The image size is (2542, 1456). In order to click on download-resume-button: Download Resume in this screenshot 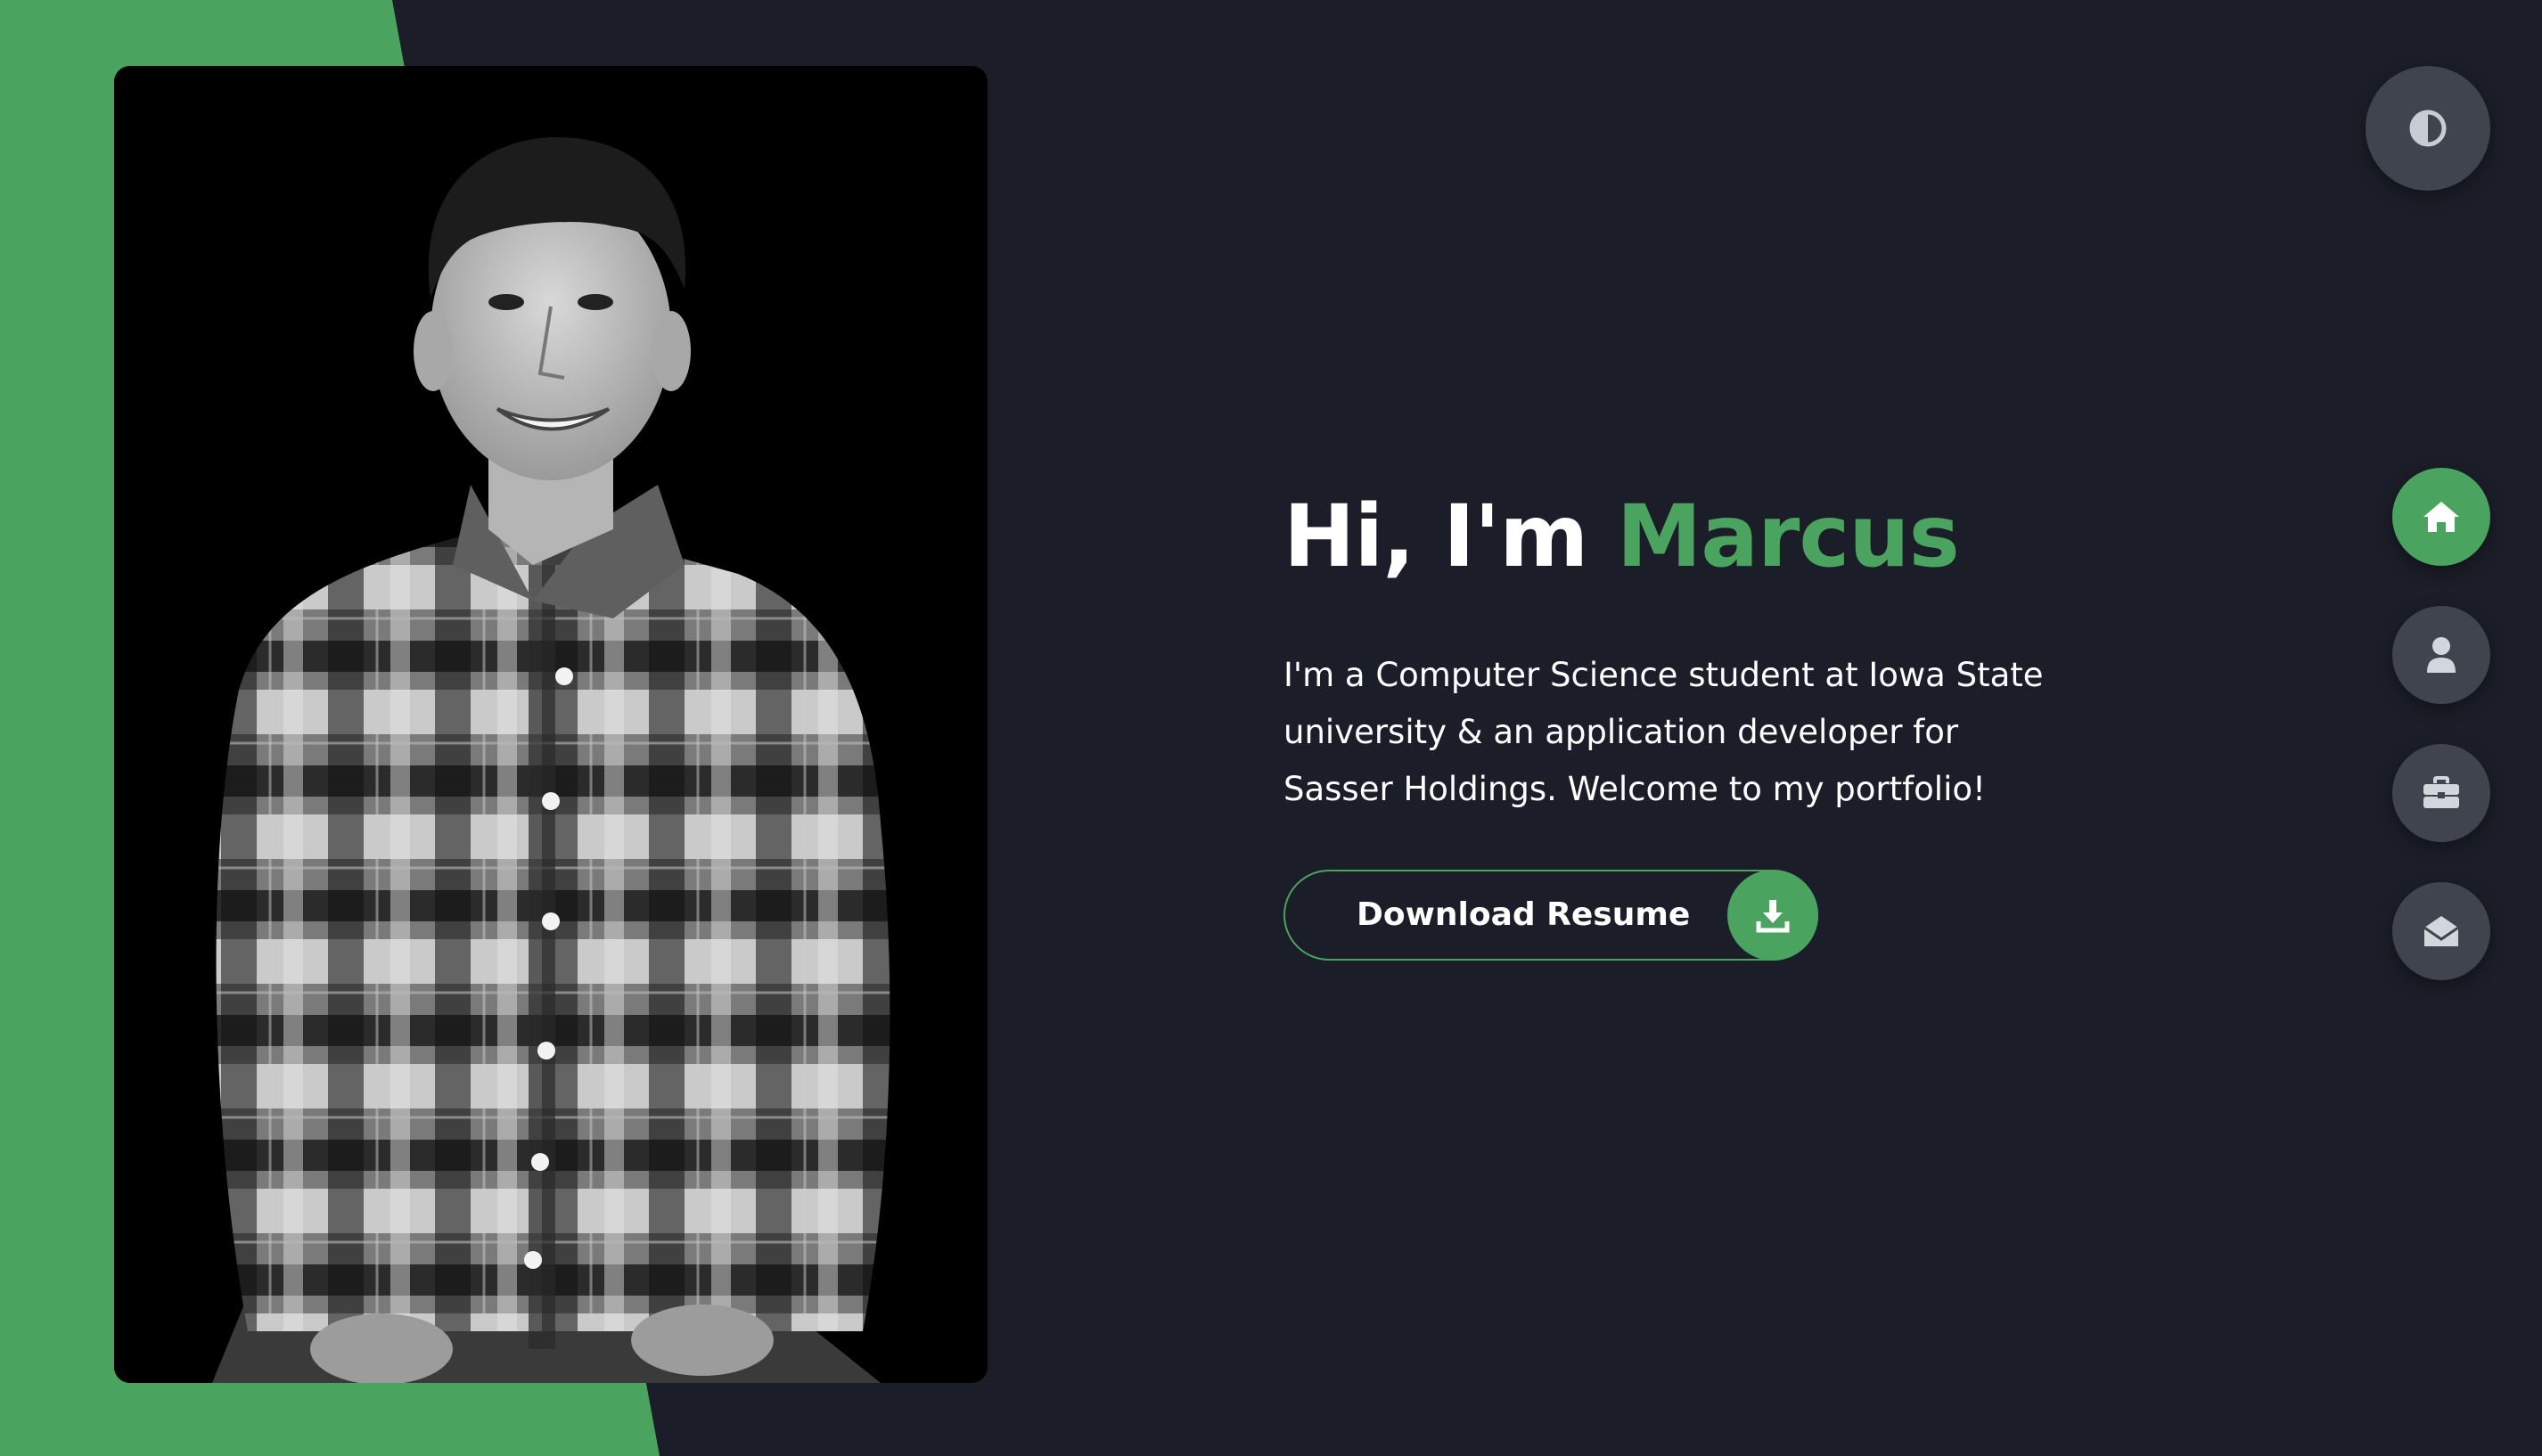, I will do `click(1550, 915)`.